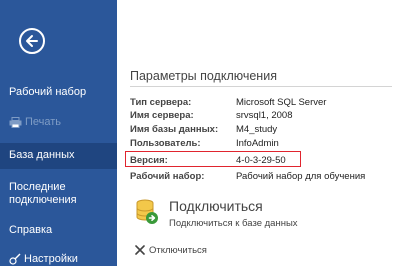  What do you see at coordinates (203, 76) in the screenshot?
I see `section-title: Параметры подключения` at bounding box center [203, 76].